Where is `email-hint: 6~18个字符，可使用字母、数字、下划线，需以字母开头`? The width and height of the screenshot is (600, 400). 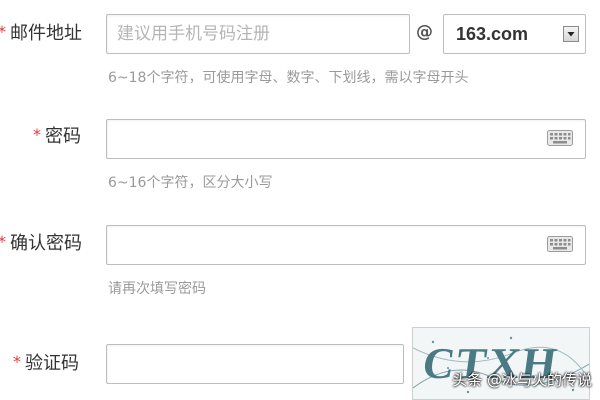
email-hint: 6~18个字符，可使用字母、数字、下划线，需以字母开头 is located at coordinates (288, 78).